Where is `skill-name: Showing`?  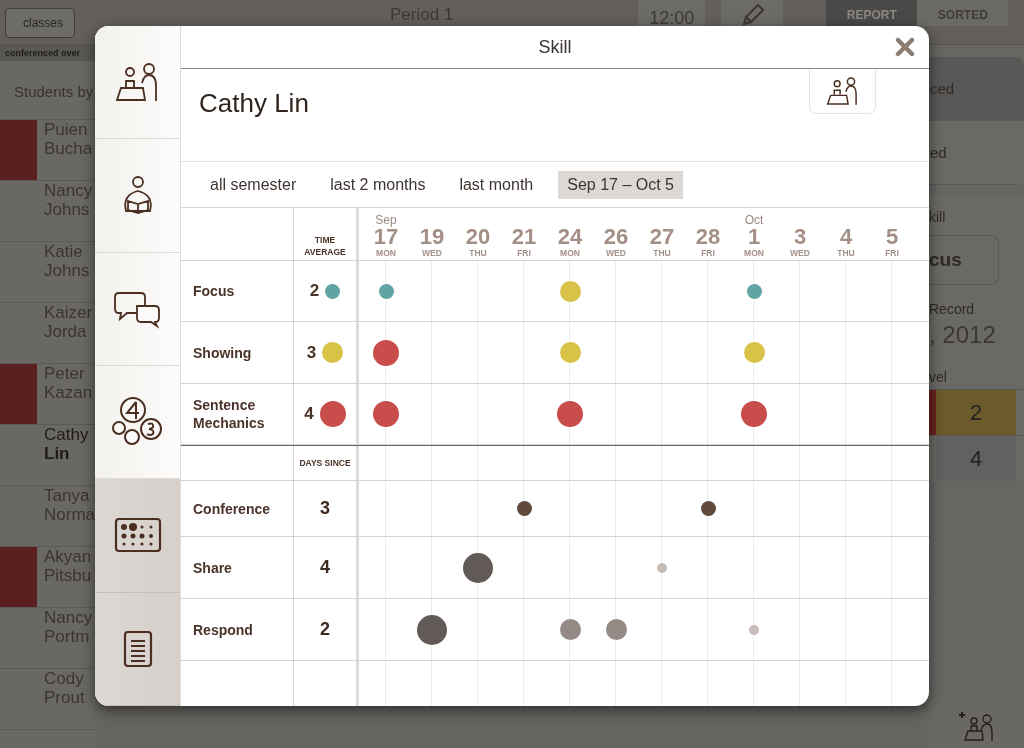 skill-name: Showing is located at coordinates (222, 352).